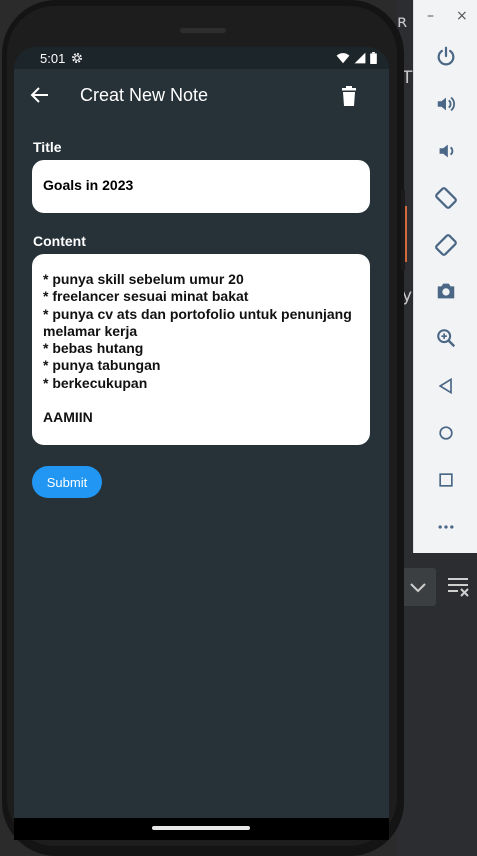 This screenshot has width=477, height=856. I want to click on trash-icon, so click(349, 96).